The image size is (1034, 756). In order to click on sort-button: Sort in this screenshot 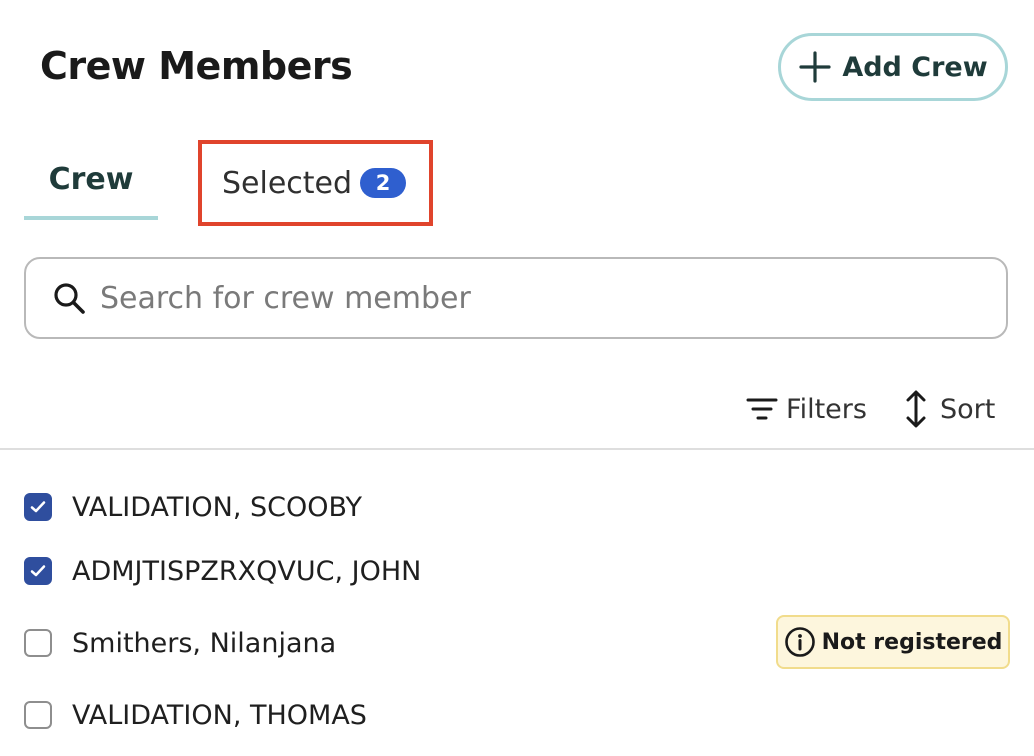, I will do `click(947, 409)`.